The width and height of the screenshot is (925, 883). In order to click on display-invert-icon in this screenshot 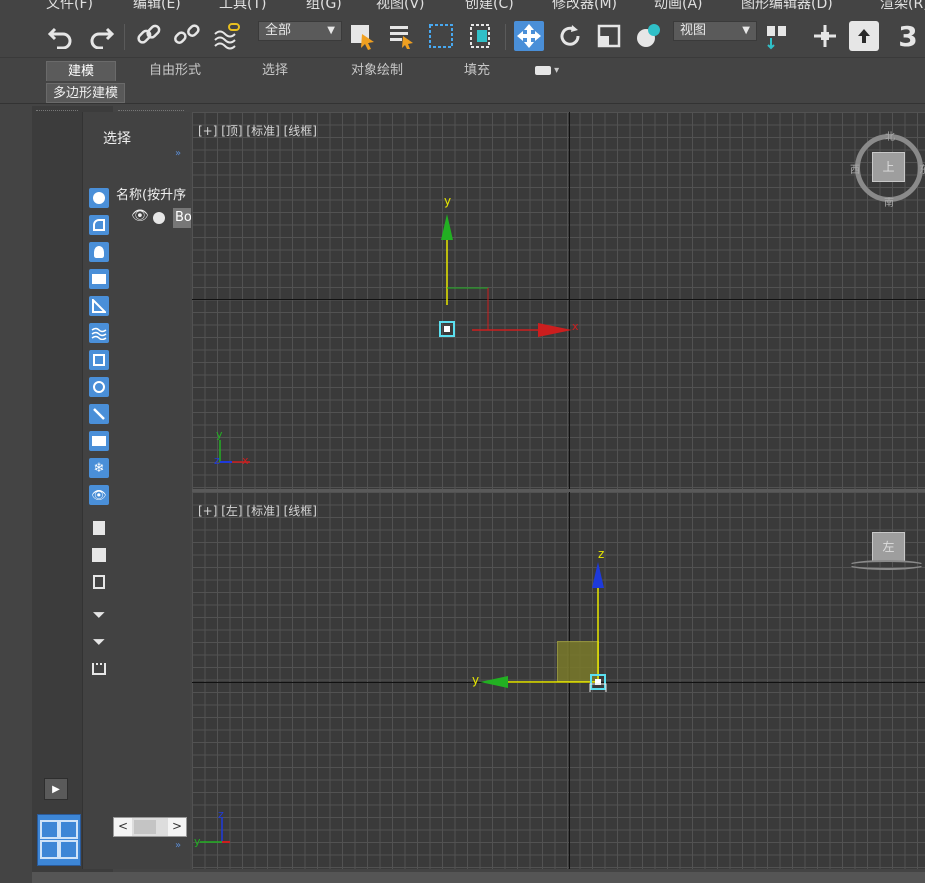, I will do `click(99, 582)`.